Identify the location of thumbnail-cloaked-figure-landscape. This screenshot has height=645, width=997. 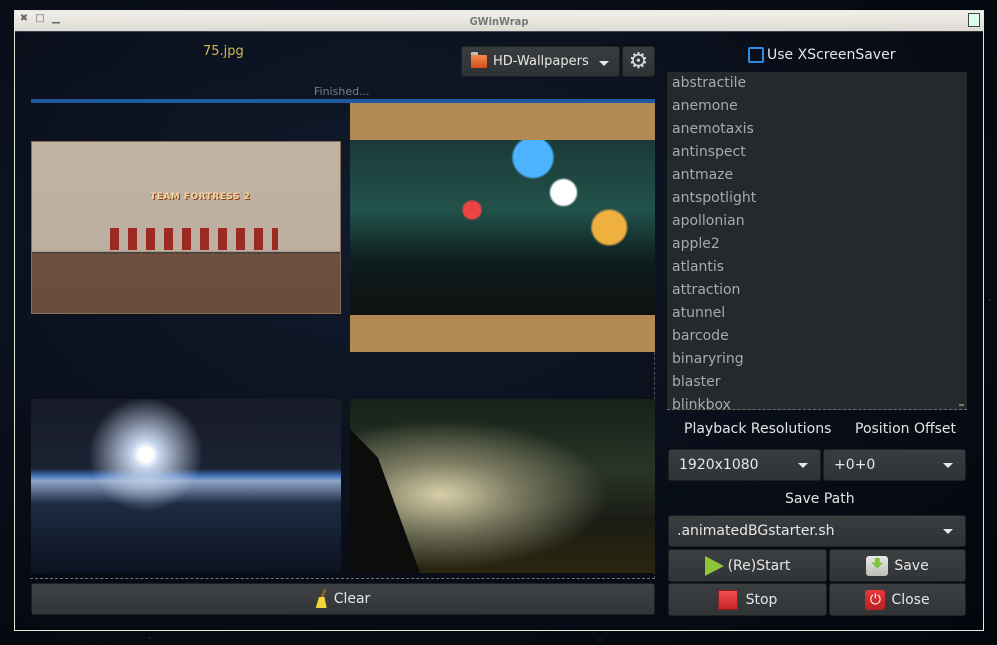
(502, 486).